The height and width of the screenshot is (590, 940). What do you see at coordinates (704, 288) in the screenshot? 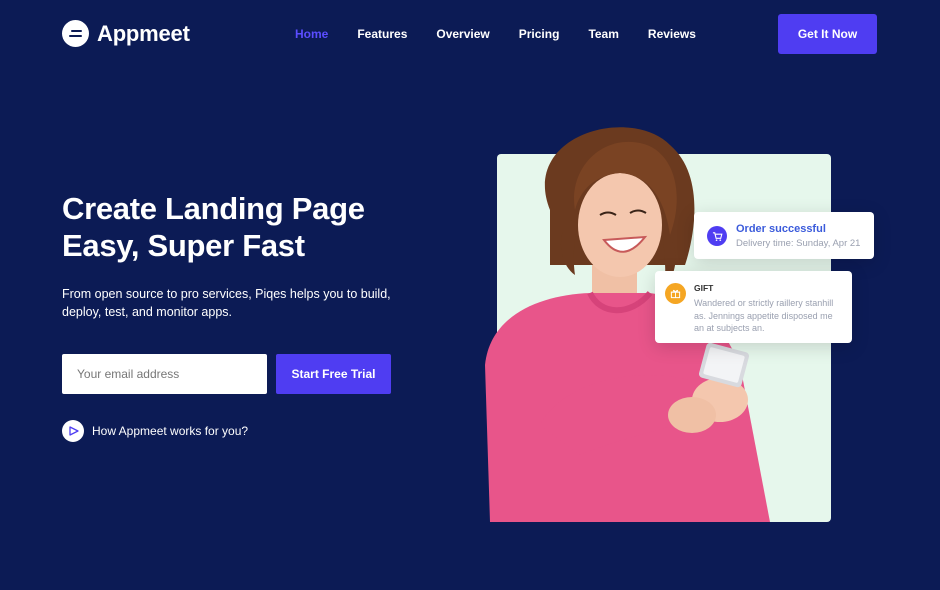
I see `gift-title: GIFT` at bounding box center [704, 288].